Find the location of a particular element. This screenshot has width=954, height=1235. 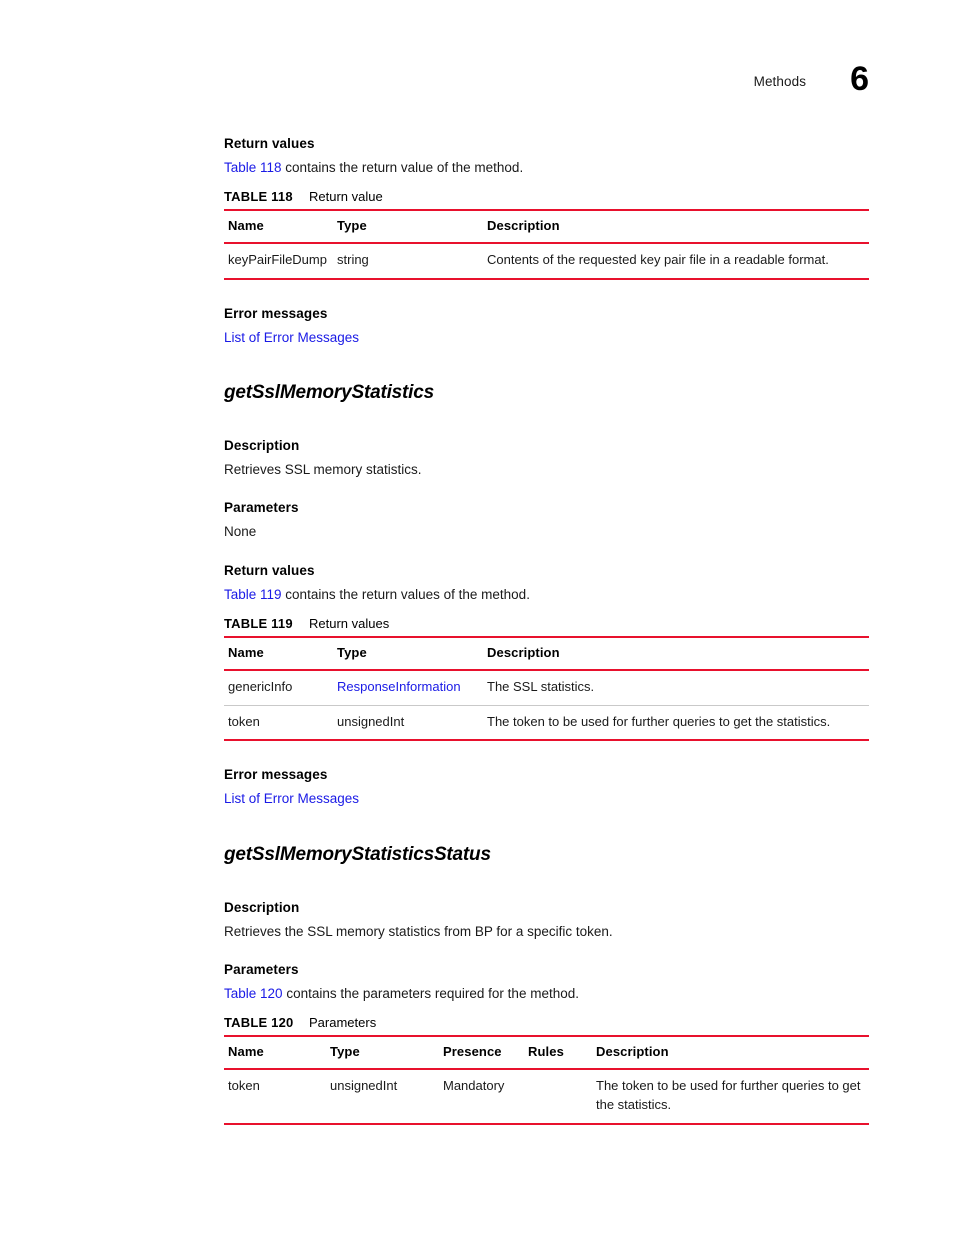

list-of-error-messages-link-2: List of Error Messages is located at coordinates (291, 798).